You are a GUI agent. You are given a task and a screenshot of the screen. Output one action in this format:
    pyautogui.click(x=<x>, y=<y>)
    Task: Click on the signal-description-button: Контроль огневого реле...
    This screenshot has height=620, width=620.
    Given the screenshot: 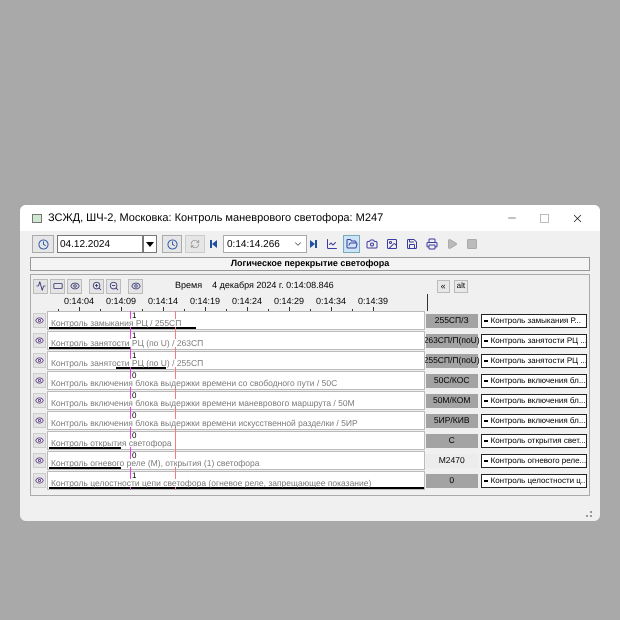 What is the action you would take?
    pyautogui.click(x=533, y=461)
    